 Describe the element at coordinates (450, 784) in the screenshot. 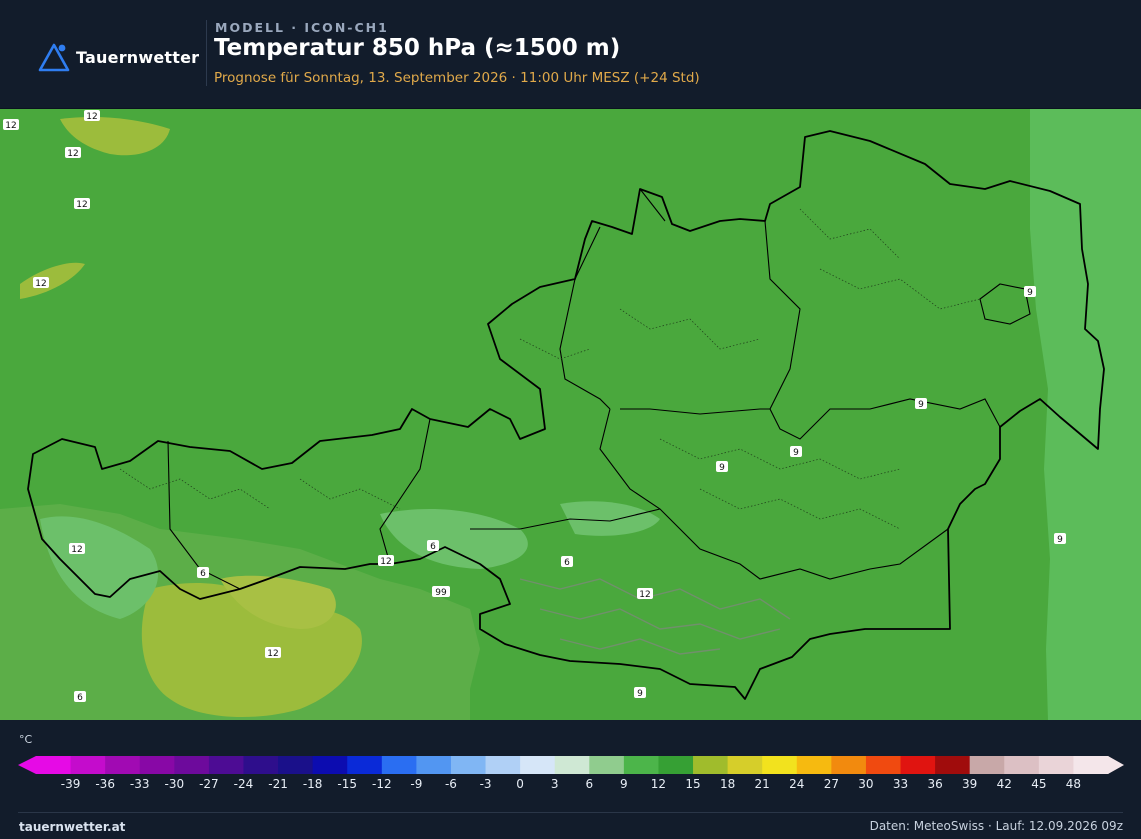

I see `colorbar-tick-label: -6` at that location.